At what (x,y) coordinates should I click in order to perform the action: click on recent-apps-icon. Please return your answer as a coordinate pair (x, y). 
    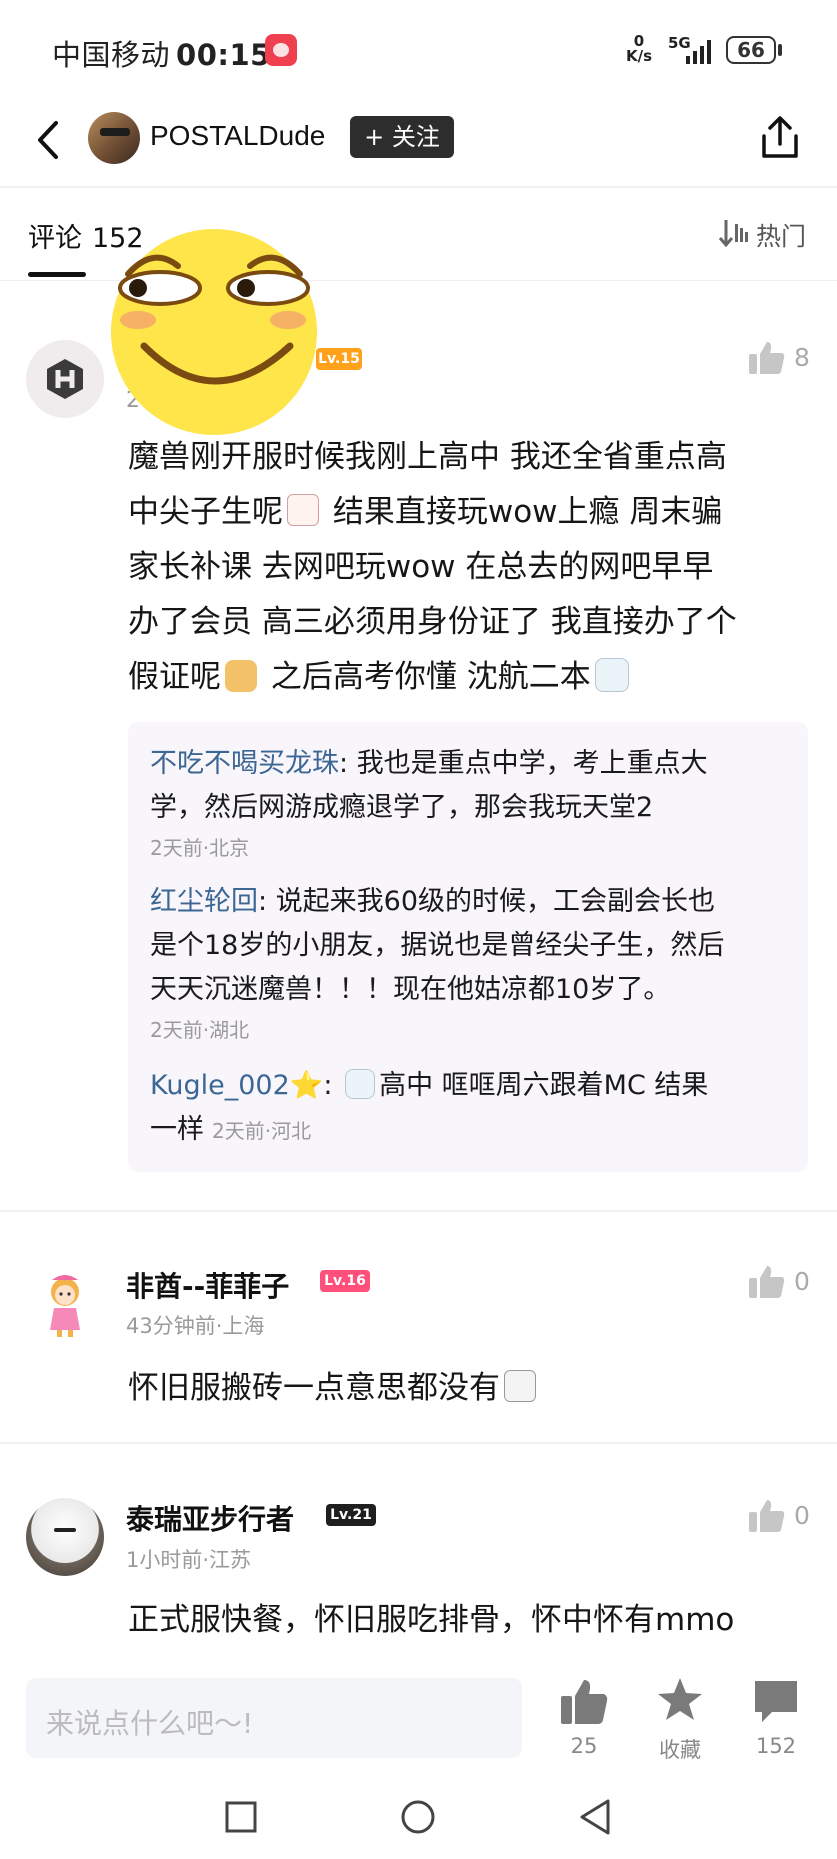
    Looking at the image, I should click on (241, 1817).